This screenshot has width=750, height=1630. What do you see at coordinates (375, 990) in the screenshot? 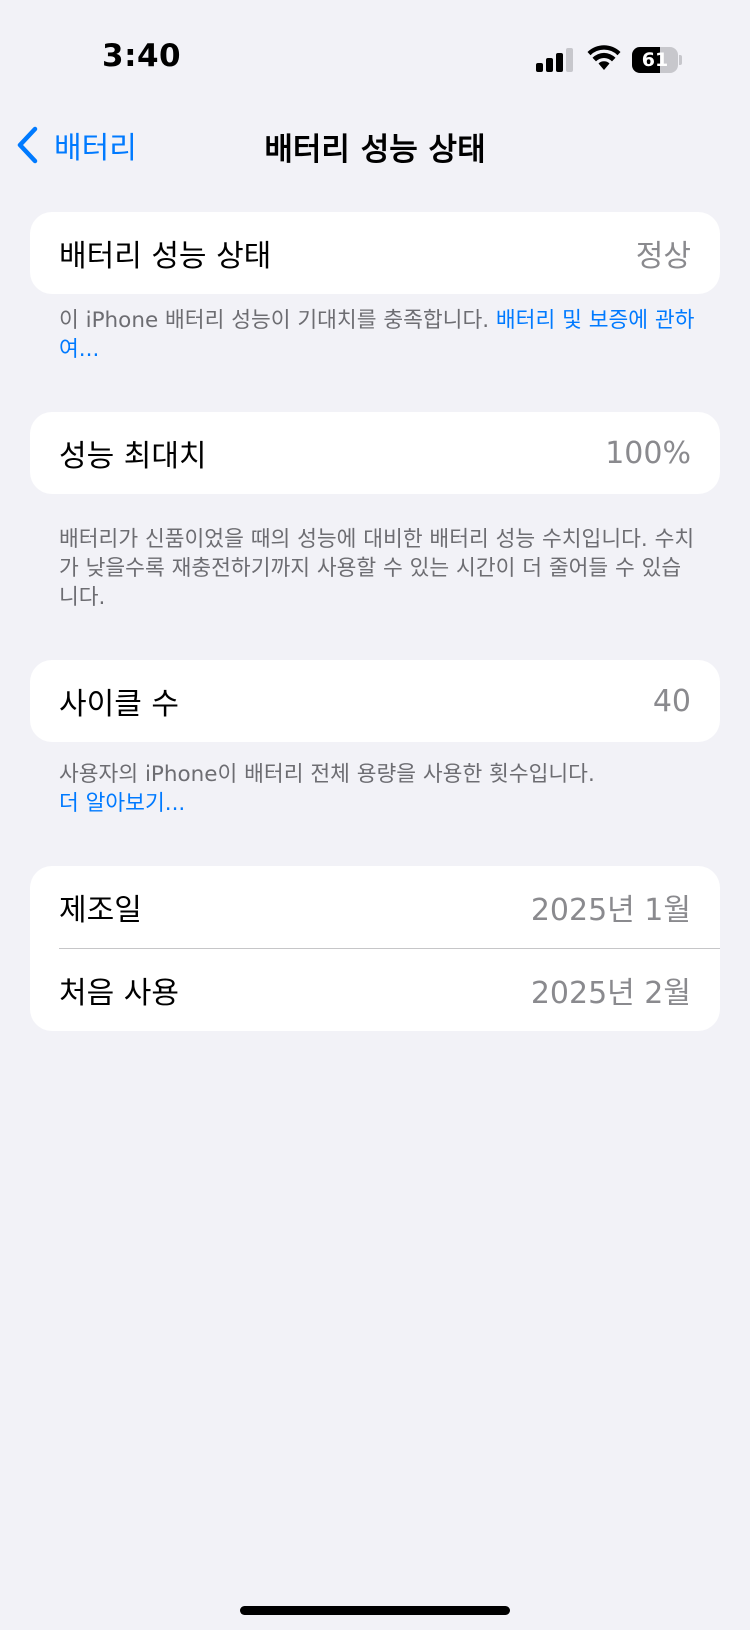
I see `first-use-date-row: 처음 사용 2025년 2월` at bounding box center [375, 990].